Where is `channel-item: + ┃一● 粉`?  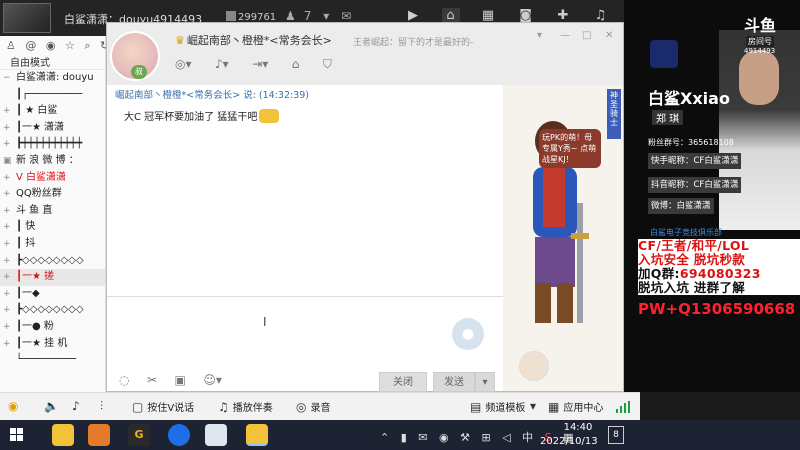 channel-item: + ┃一● 粉 is located at coordinates (52, 327).